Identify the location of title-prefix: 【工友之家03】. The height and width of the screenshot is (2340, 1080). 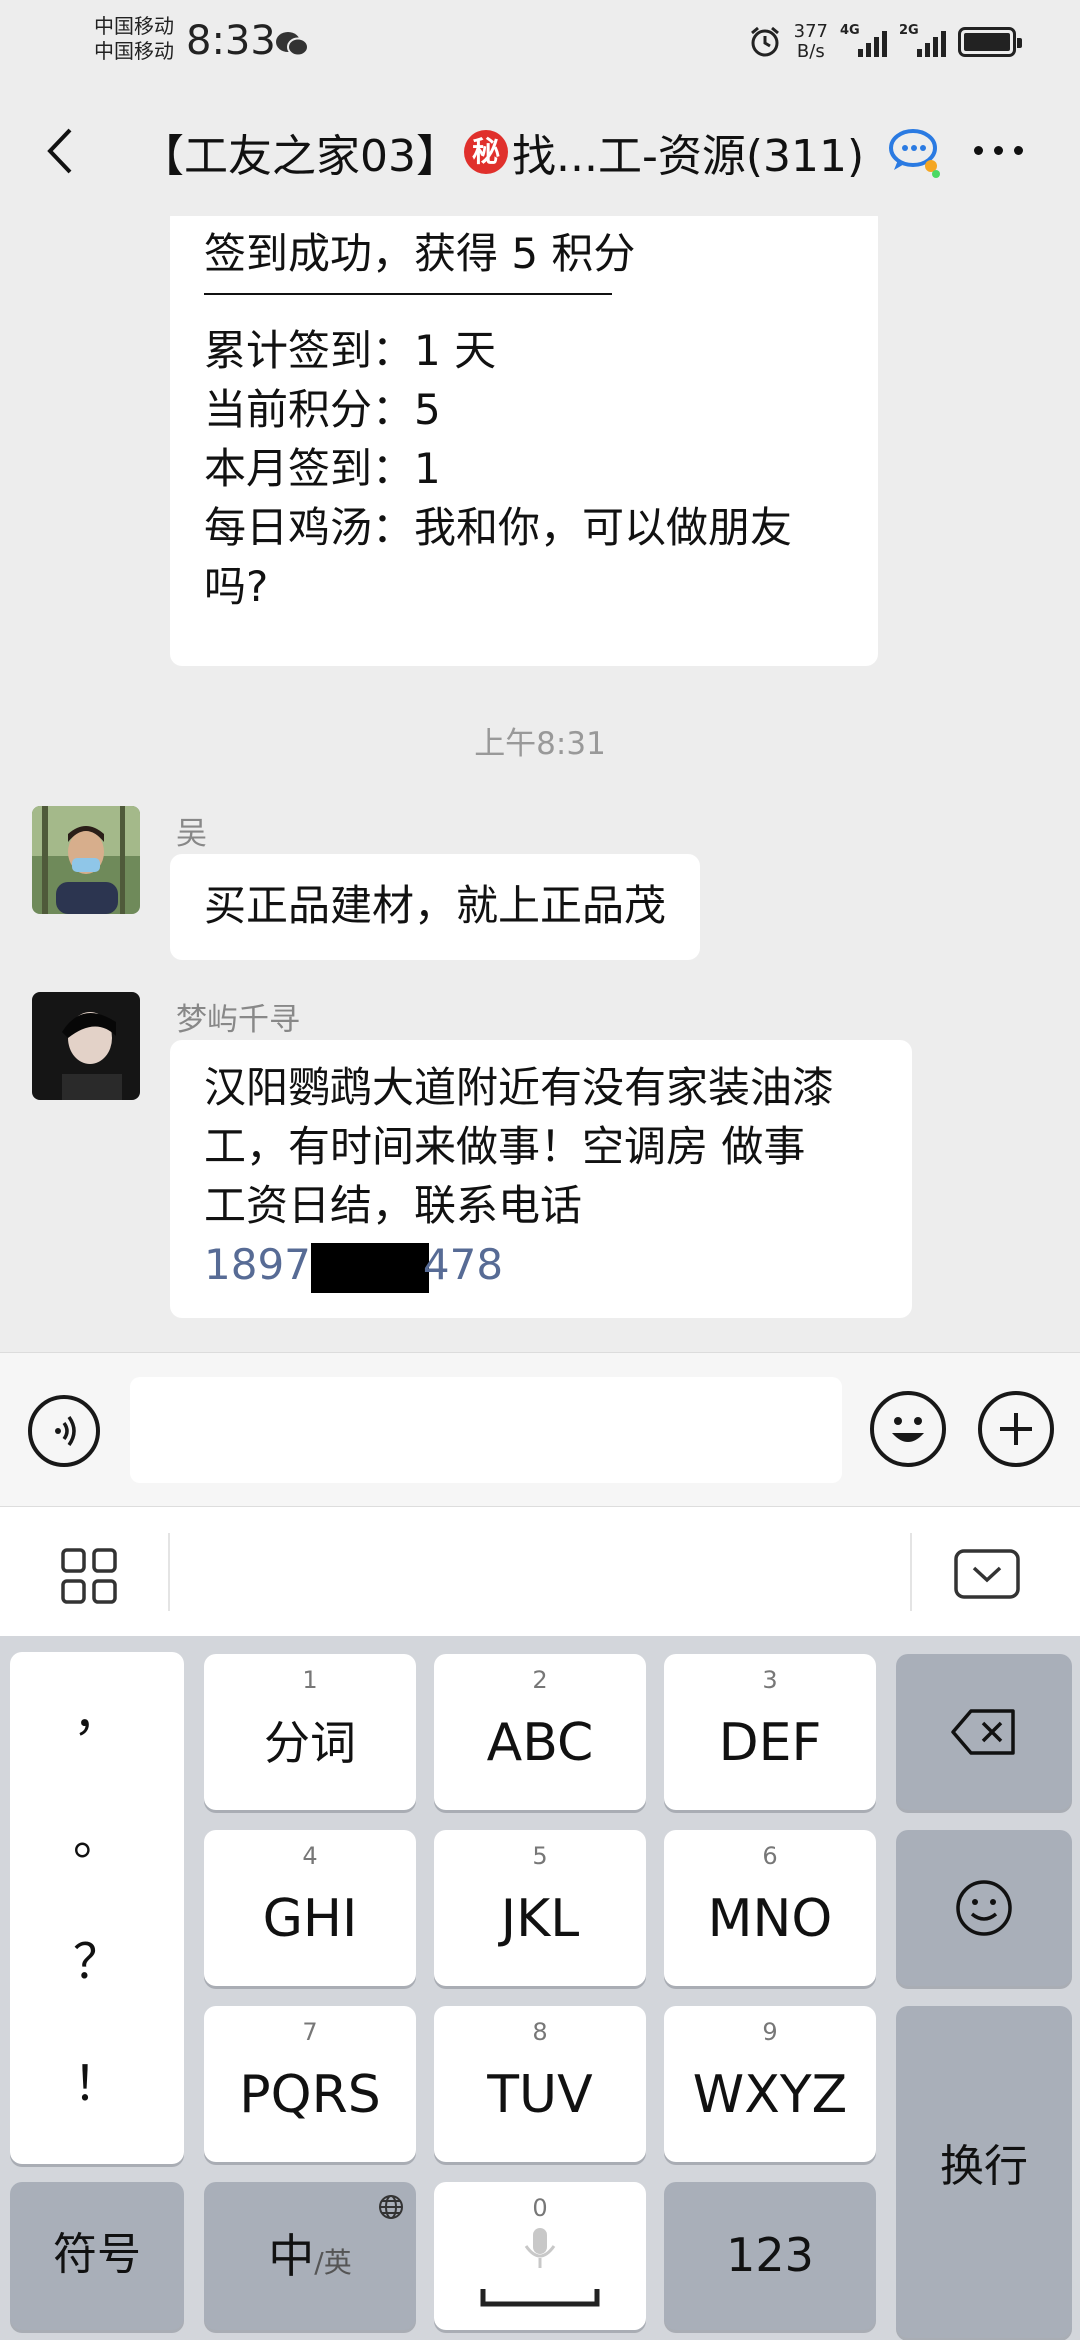
(300, 156).